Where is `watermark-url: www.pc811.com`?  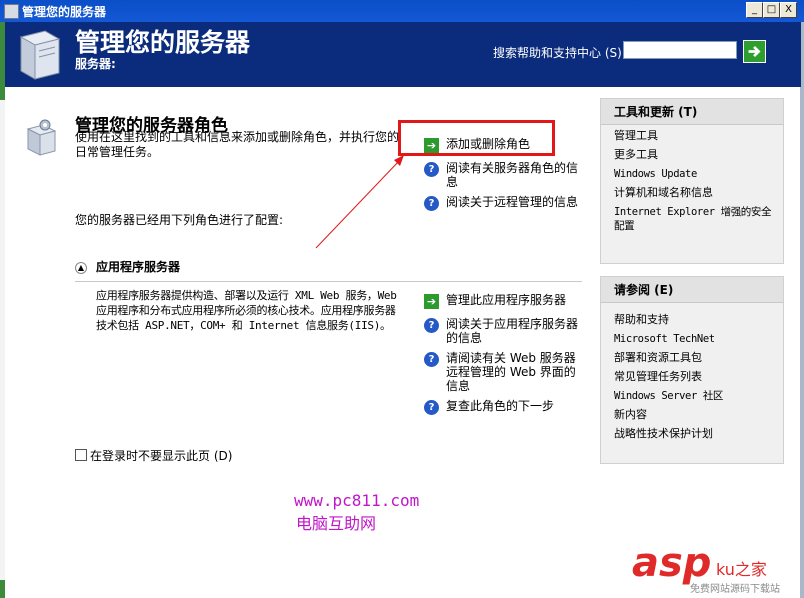 watermark-url: www.pc811.com is located at coordinates (357, 500).